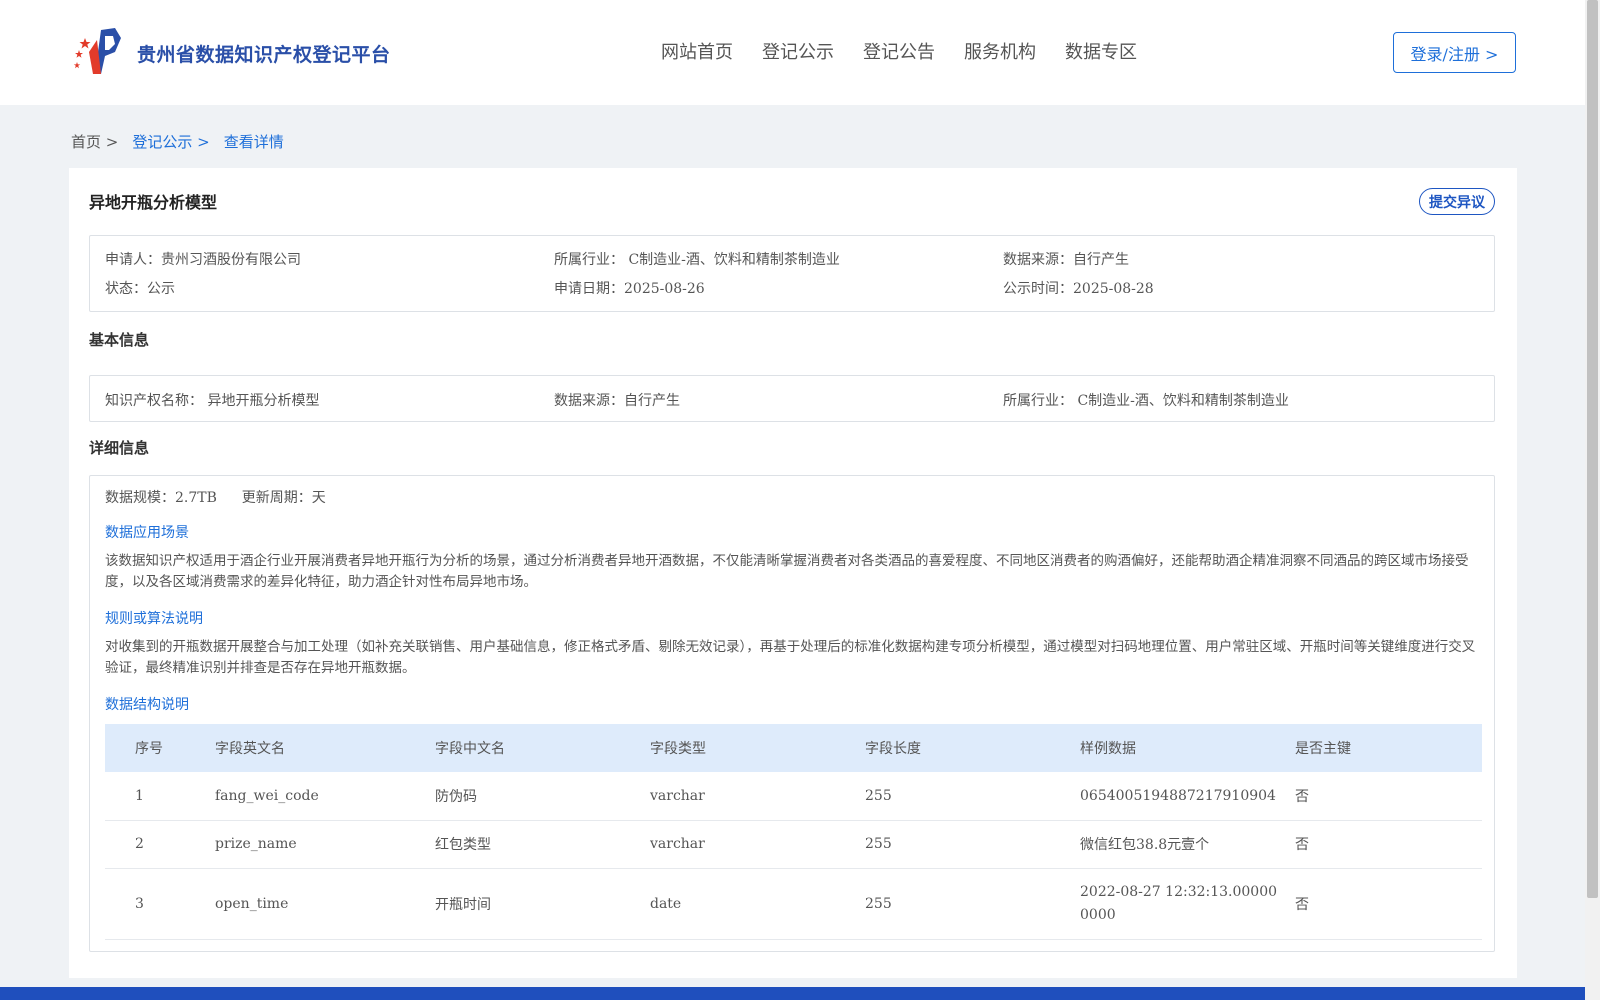 The image size is (1600, 1000). I want to click on status-label: 状态：, so click(126, 289).